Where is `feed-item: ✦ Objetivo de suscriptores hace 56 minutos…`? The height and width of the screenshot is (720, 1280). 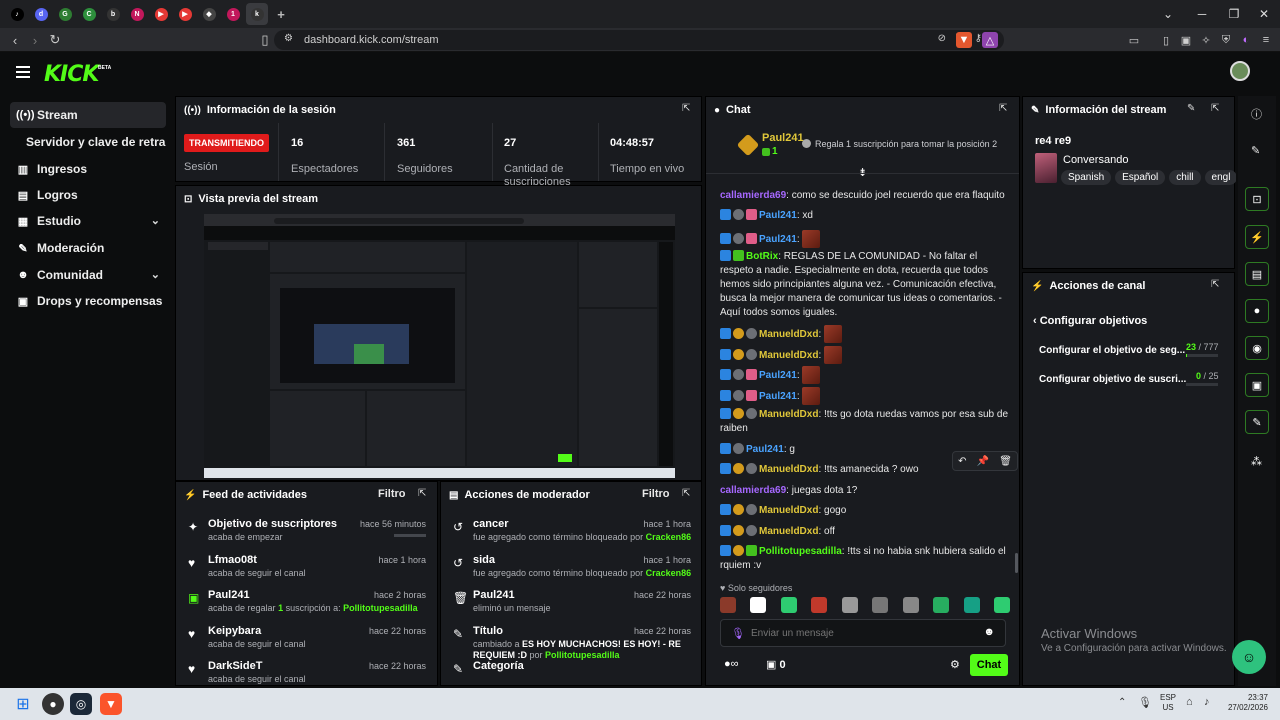
feed-item: ✦ Objetivo de suscriptores hace 56 minutos… is located at coordinates (307, 531).